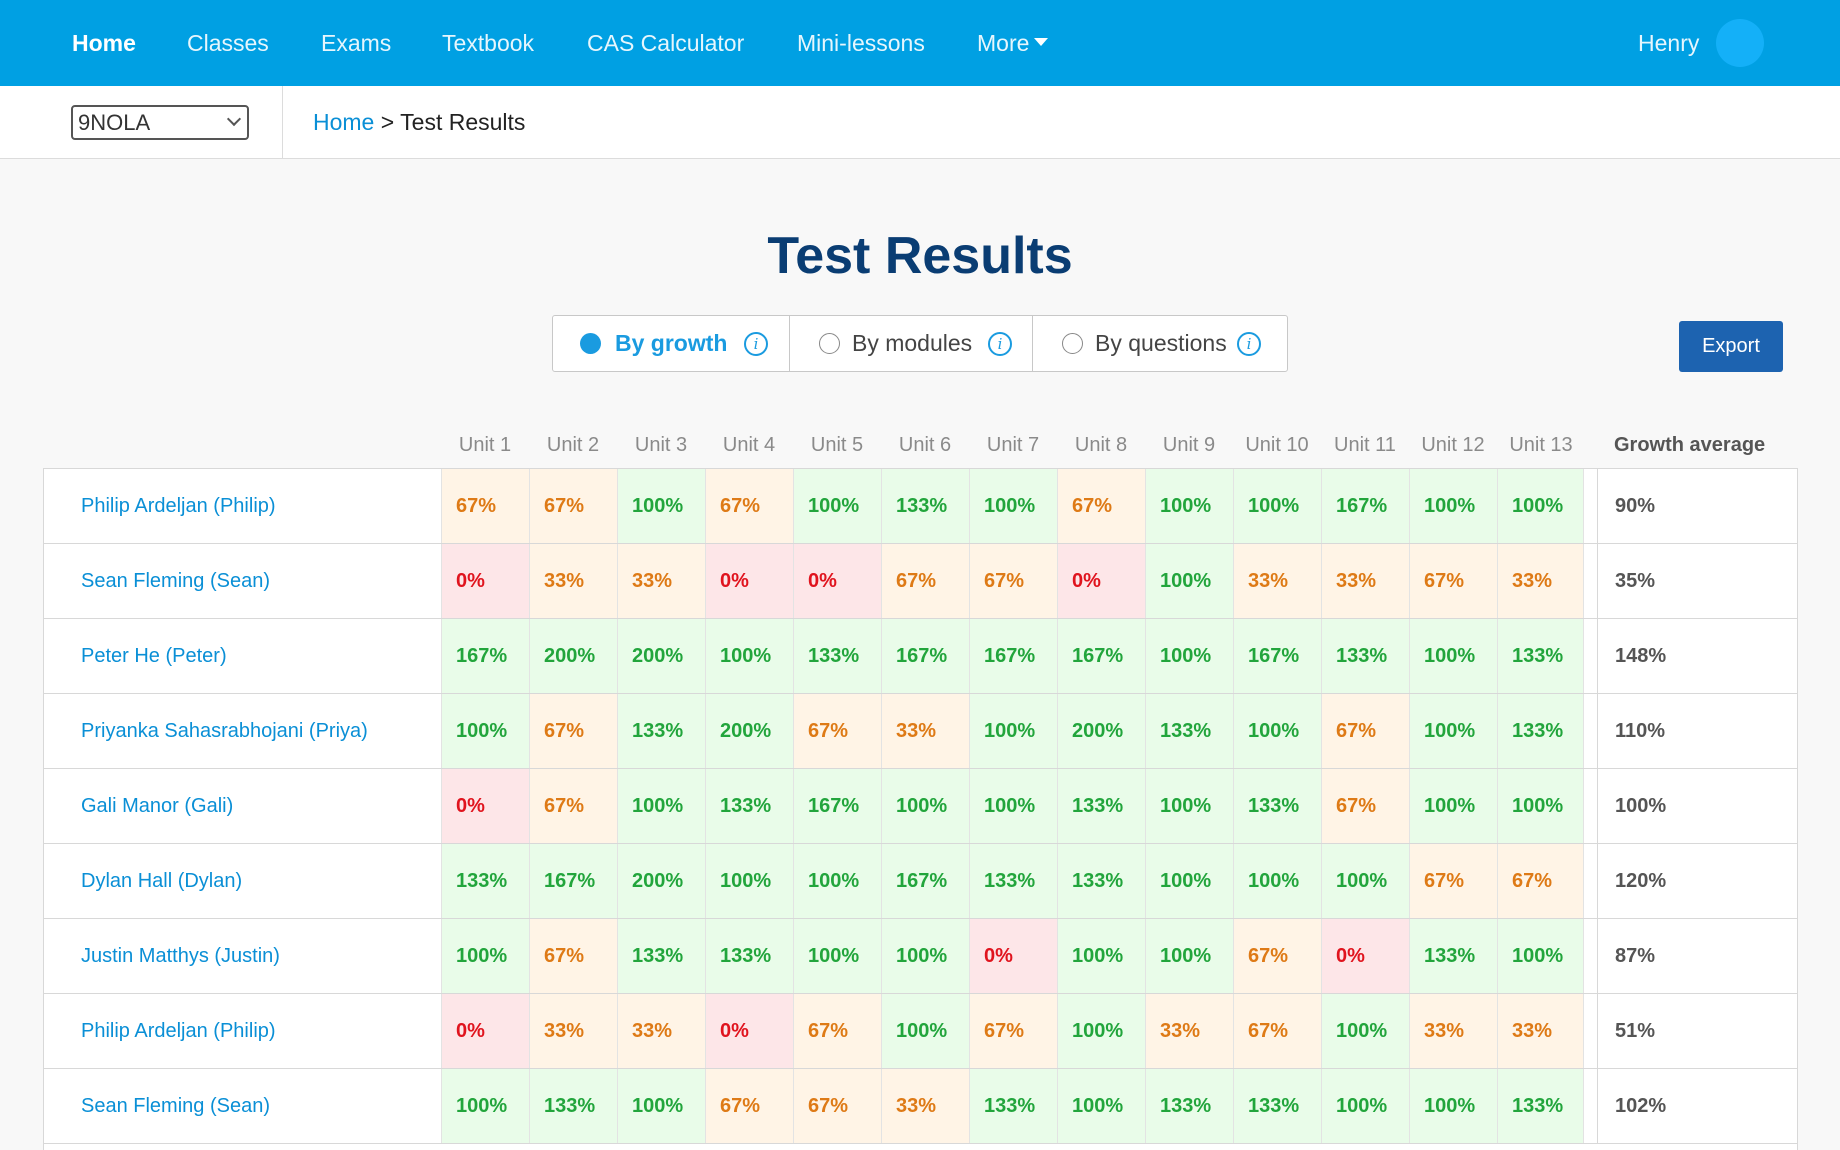  I want to click on nav-more: More, so click(1013, 43).